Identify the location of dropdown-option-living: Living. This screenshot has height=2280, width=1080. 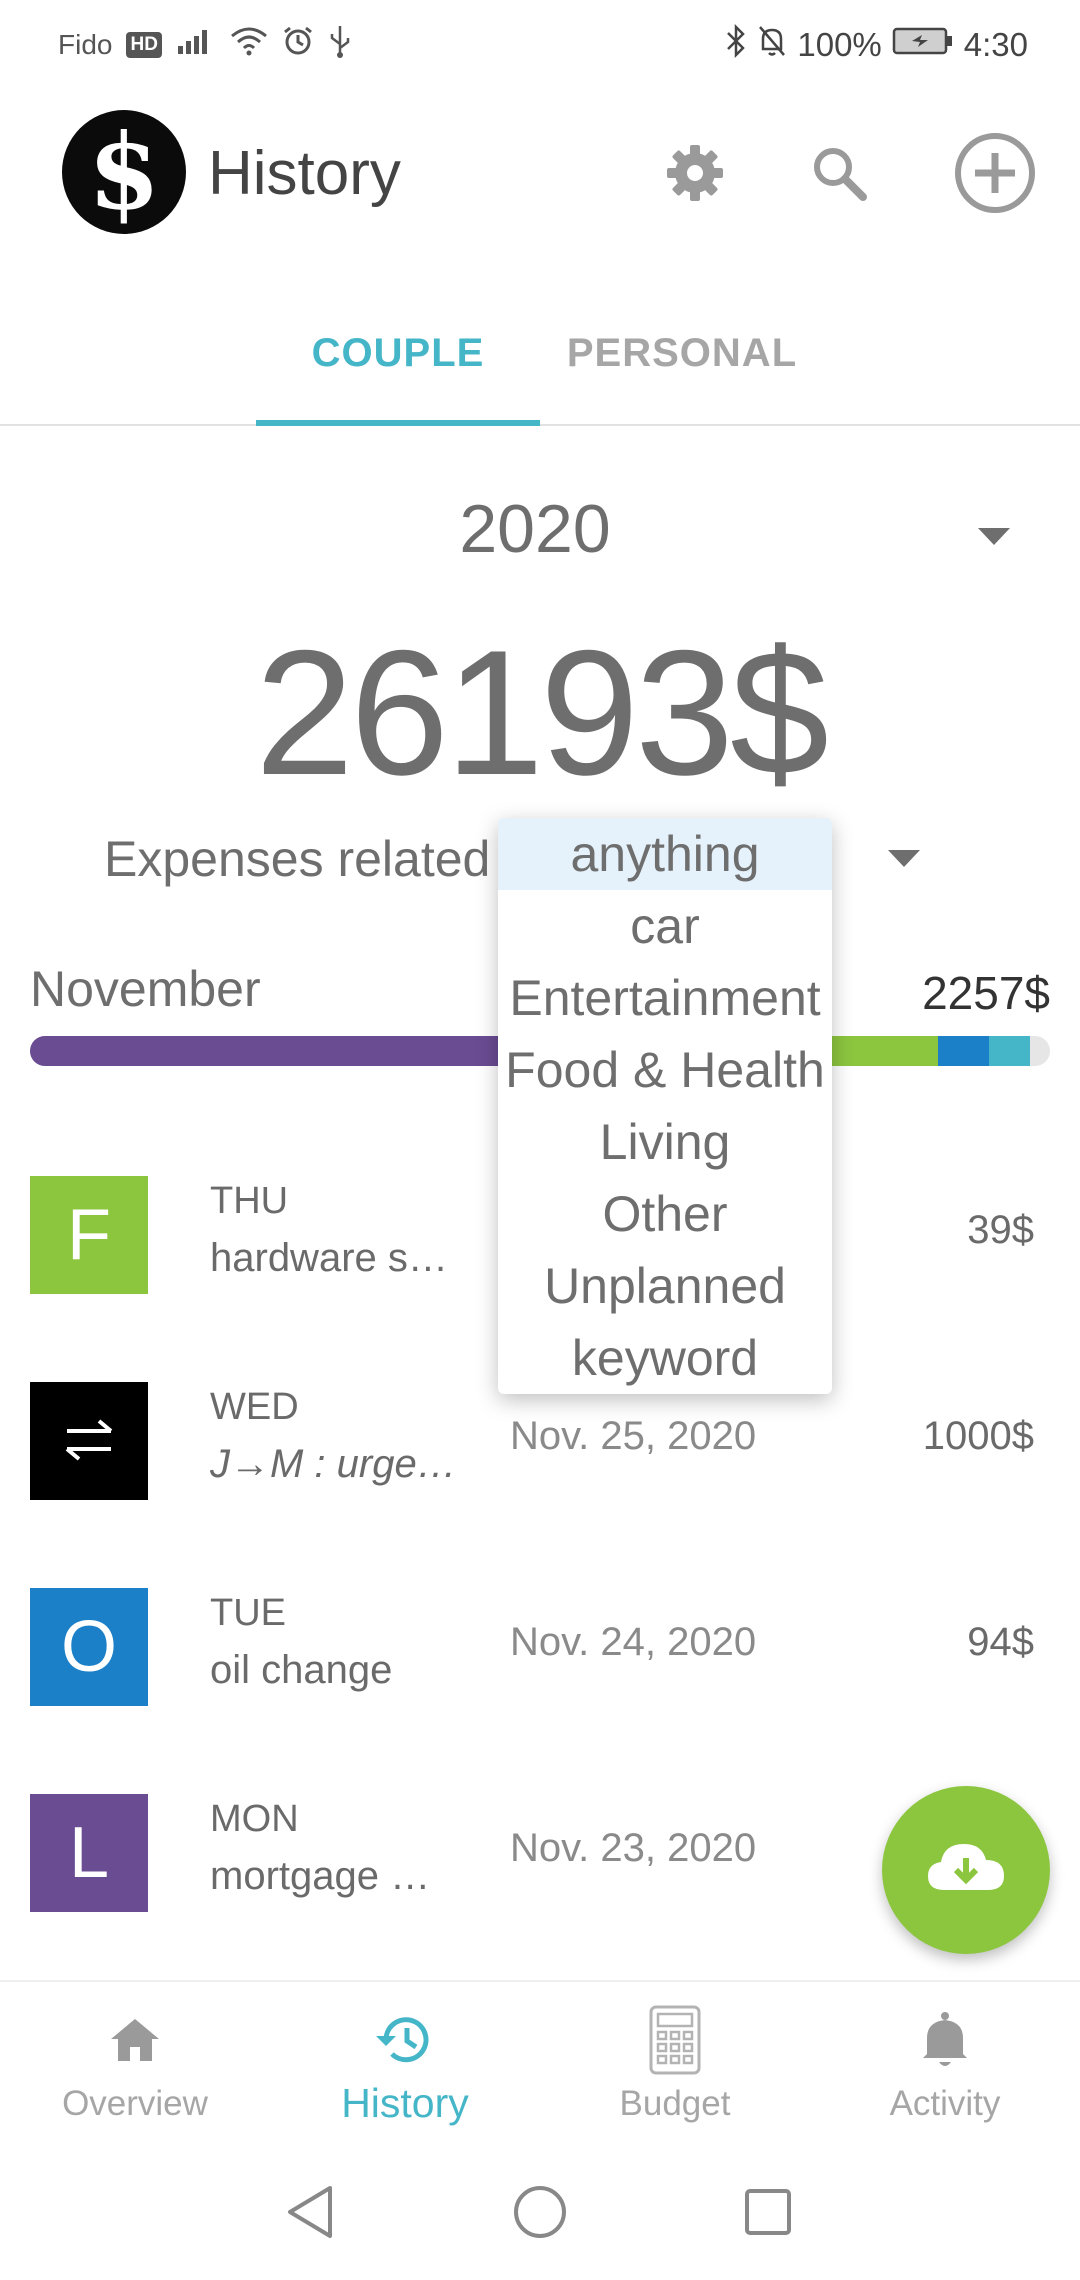
(665, 1142).